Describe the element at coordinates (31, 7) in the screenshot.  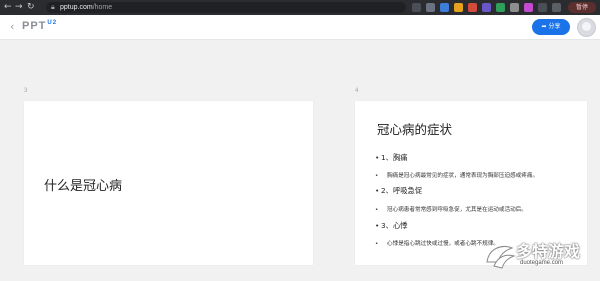
I see `reload-icon: ↻` at that location.